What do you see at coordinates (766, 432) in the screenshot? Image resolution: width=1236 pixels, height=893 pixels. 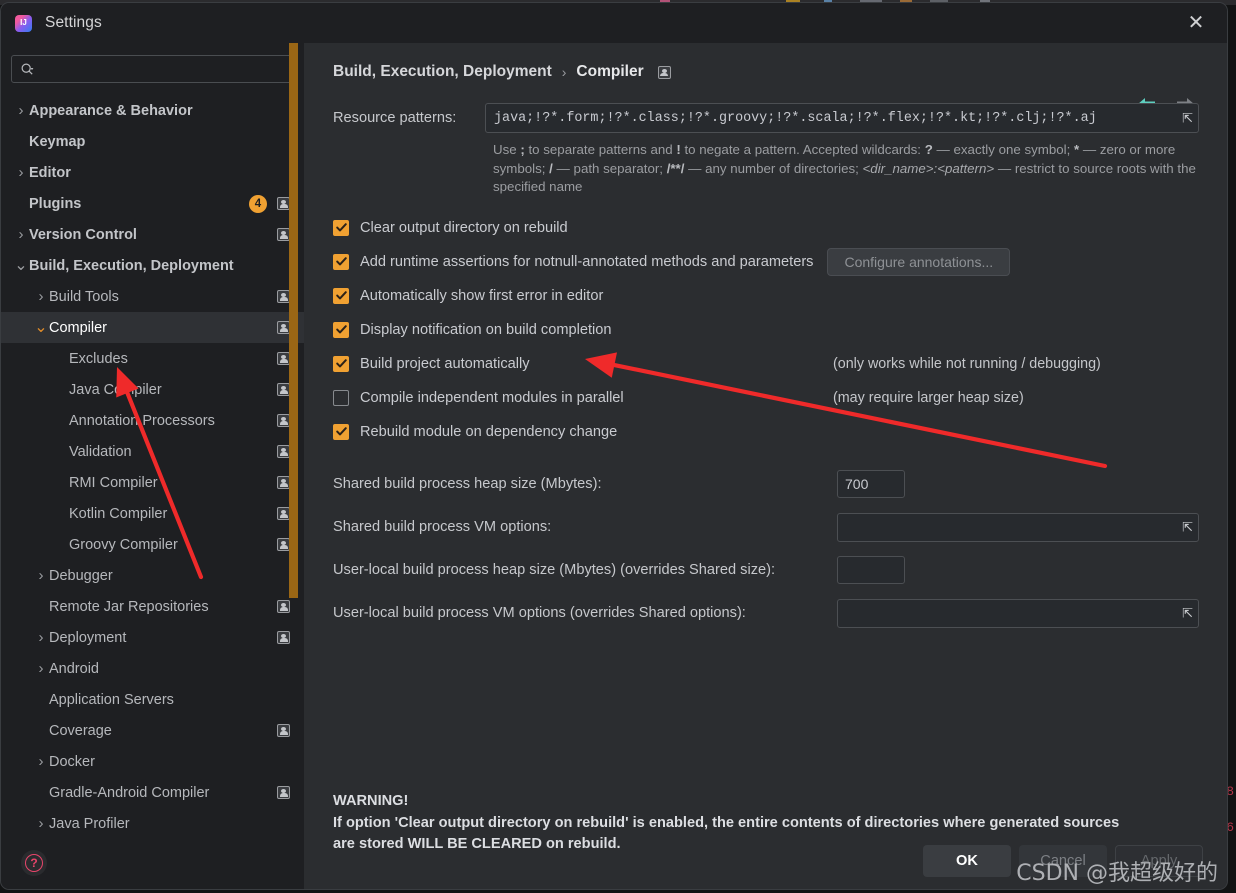 I see `checkbox-row: Rebuild module on dependency change` at bounding box center [766, 432].